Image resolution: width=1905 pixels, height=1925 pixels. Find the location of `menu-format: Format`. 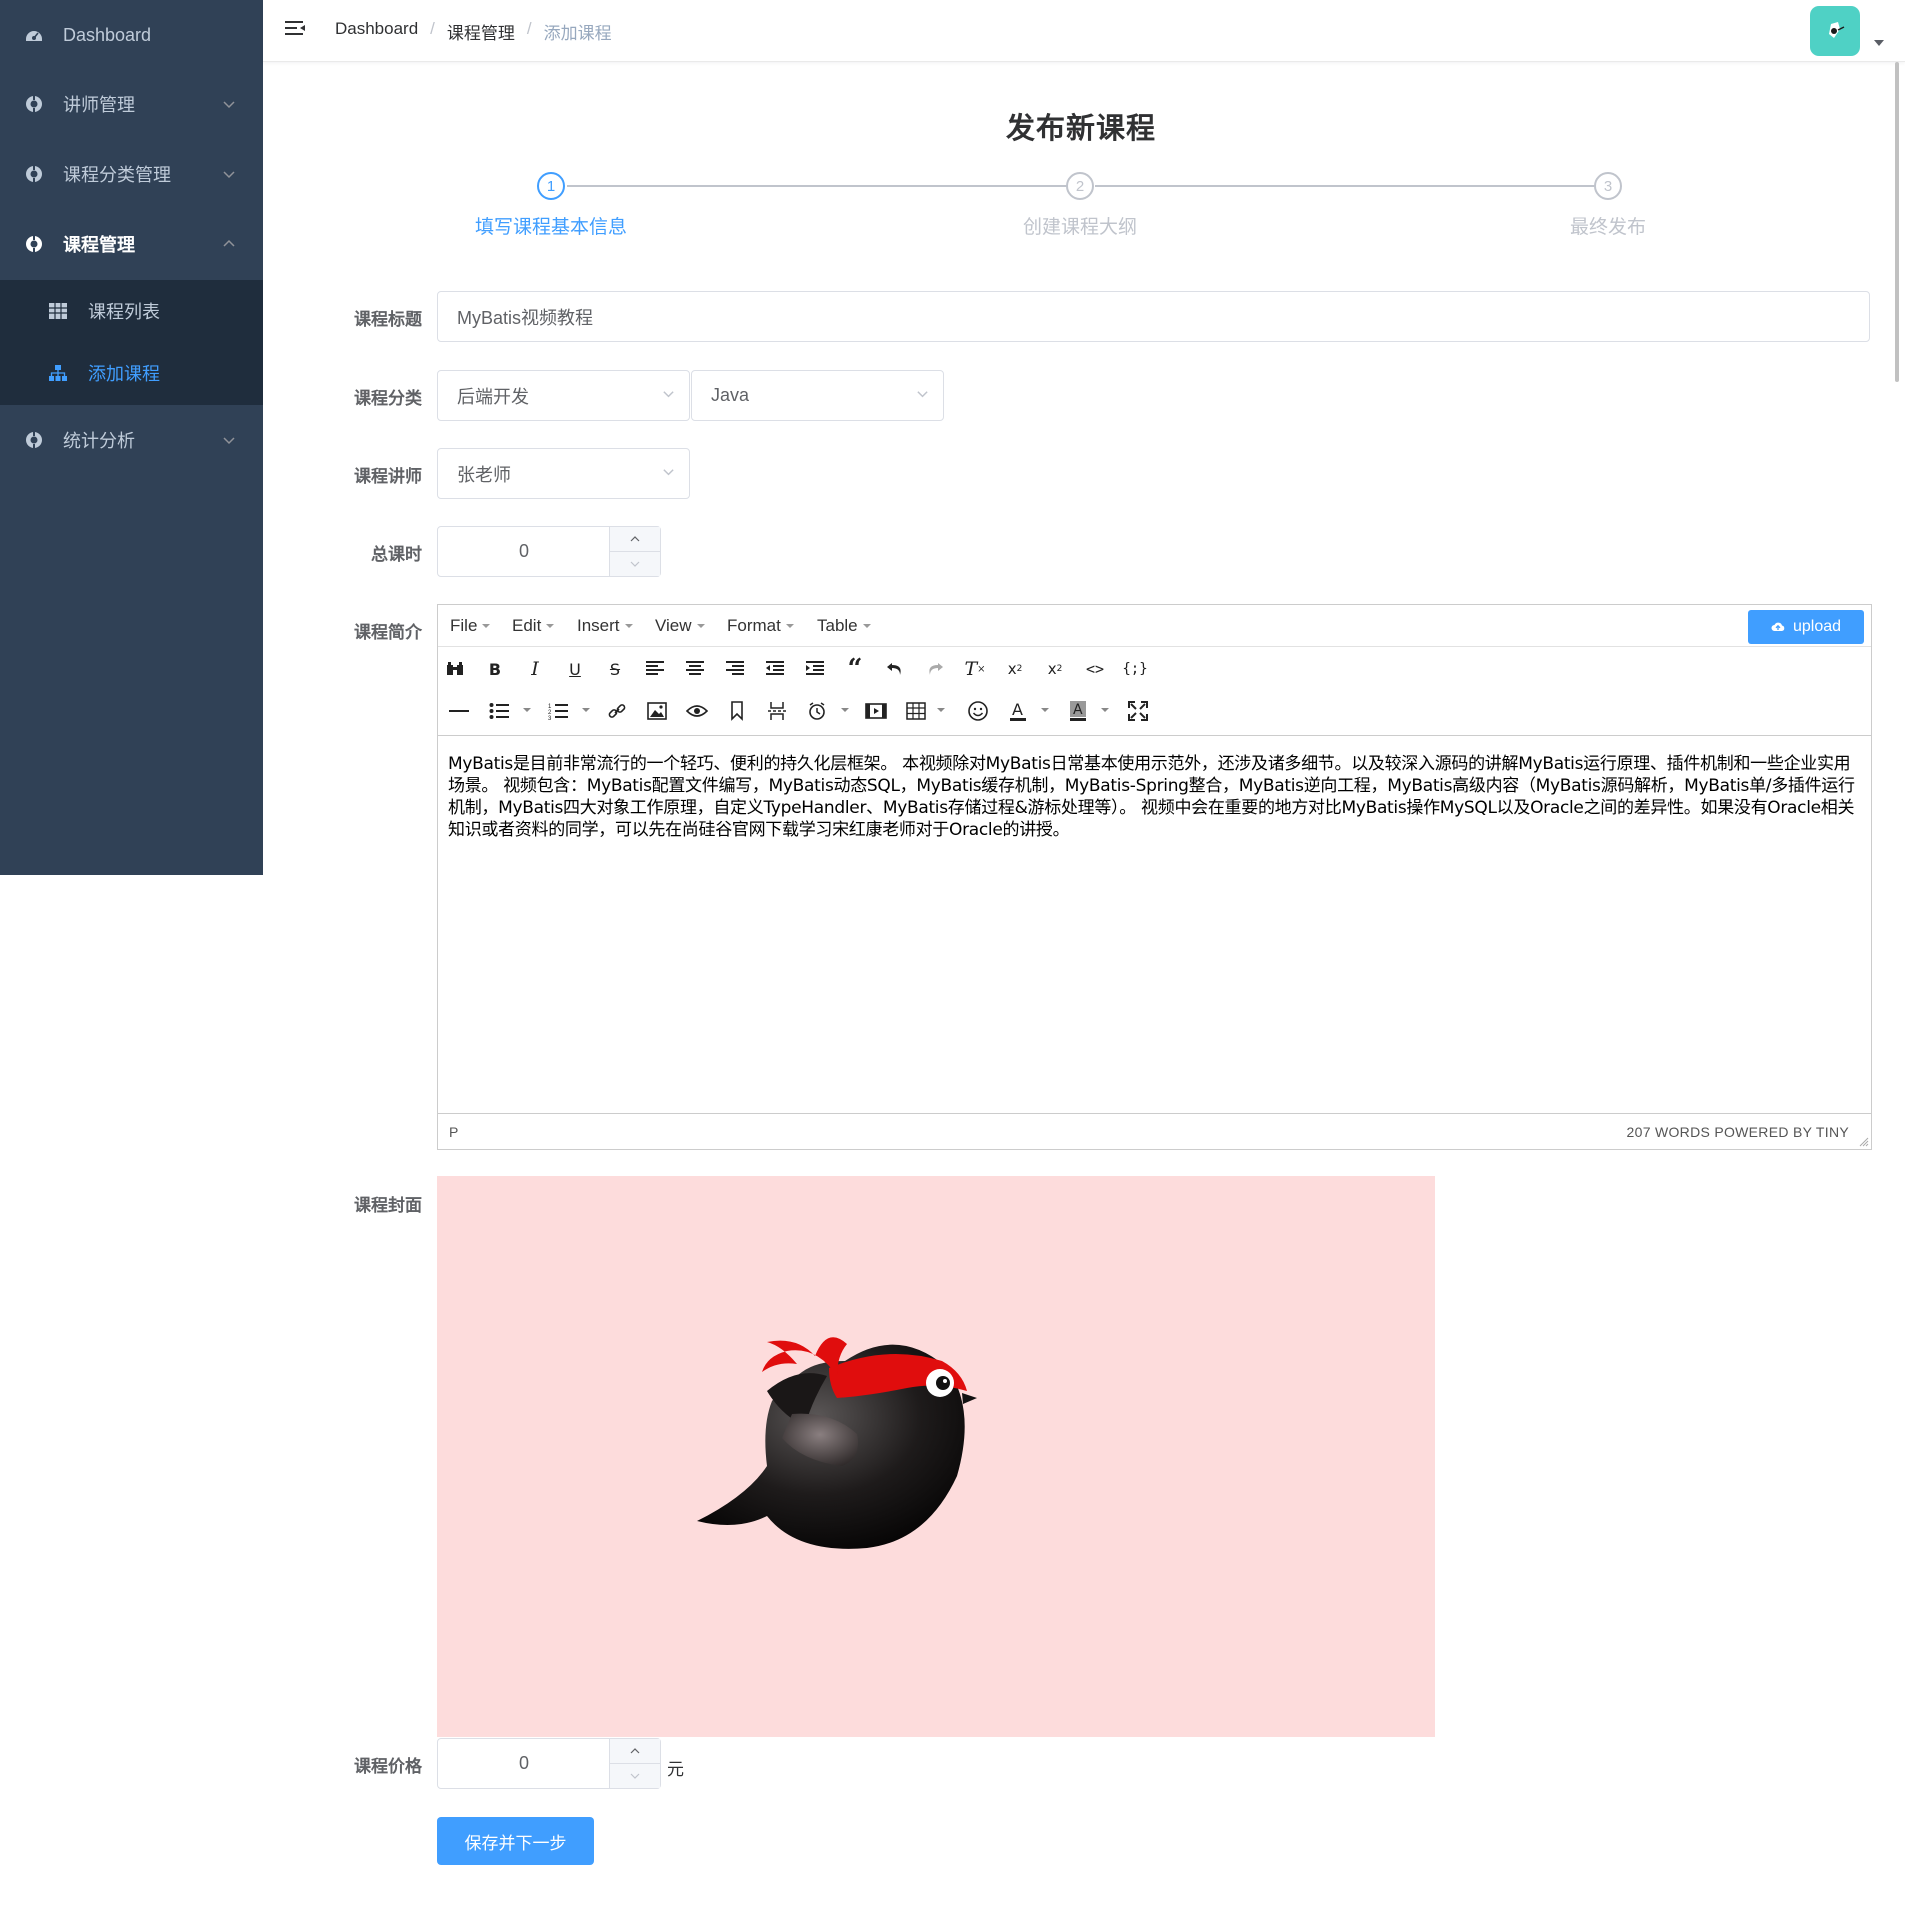

menu-format: Format is located at coordinates (760, 626).